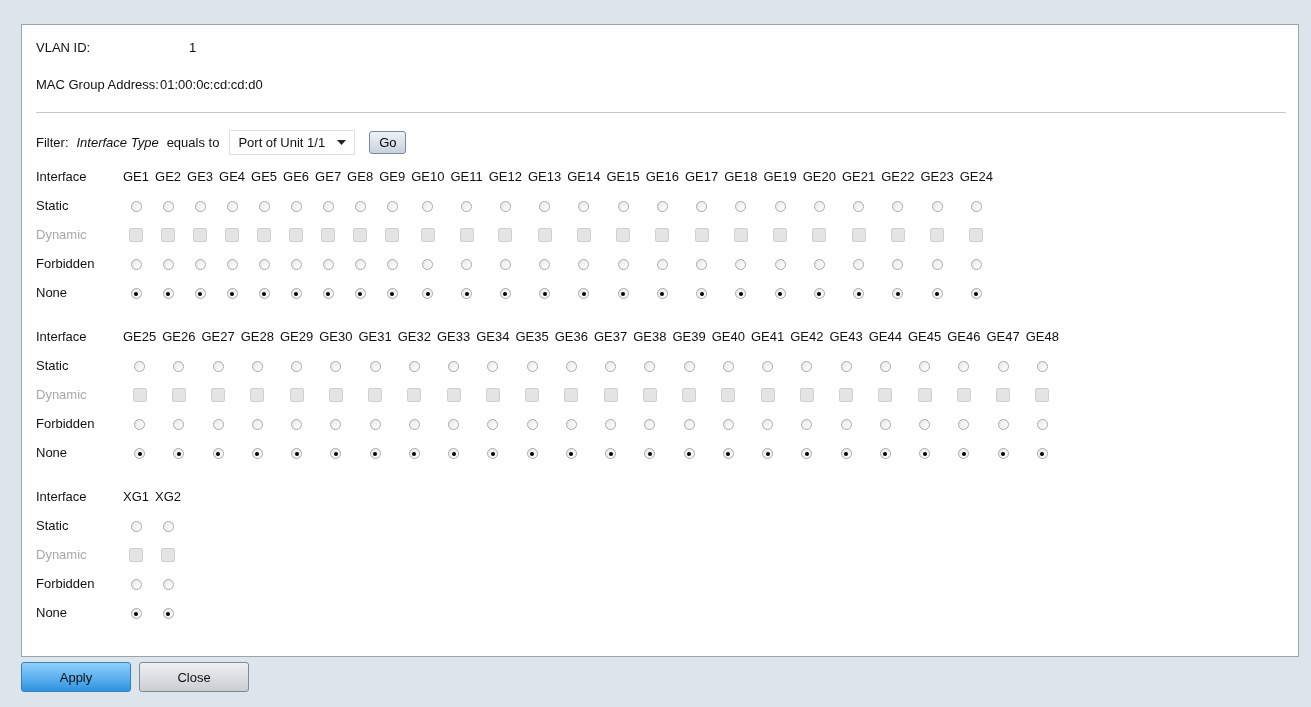  Describe the element at coordinates (388, 142) in the screenshot. I see `go-button: Go` at that location.